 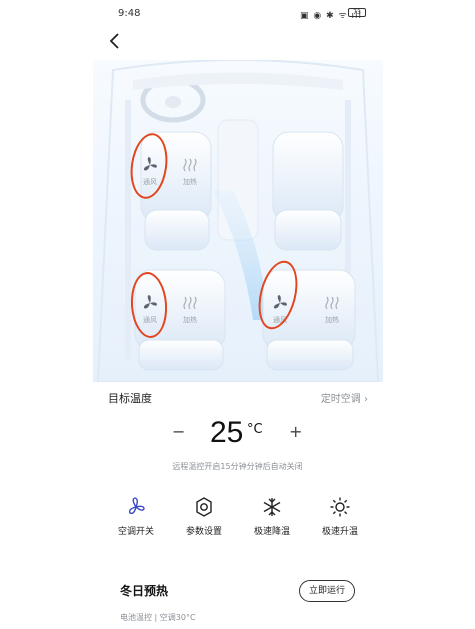 I want to click on rear-right-heating-button: 加热, so click(x=332, y=309).